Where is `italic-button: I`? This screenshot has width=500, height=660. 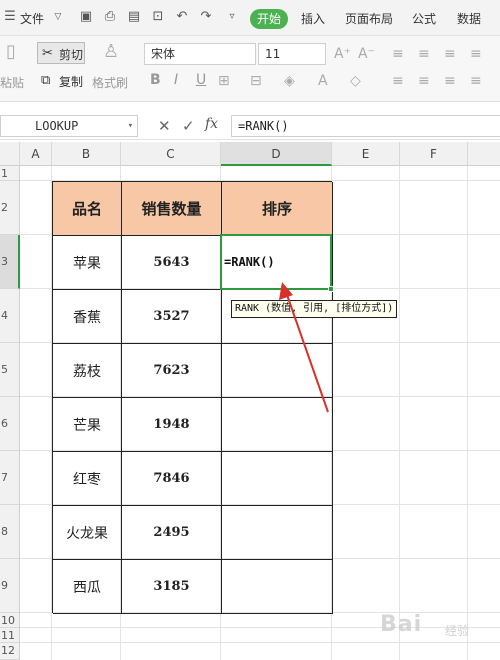
italic-button: I is located at coordinates (176, 80).